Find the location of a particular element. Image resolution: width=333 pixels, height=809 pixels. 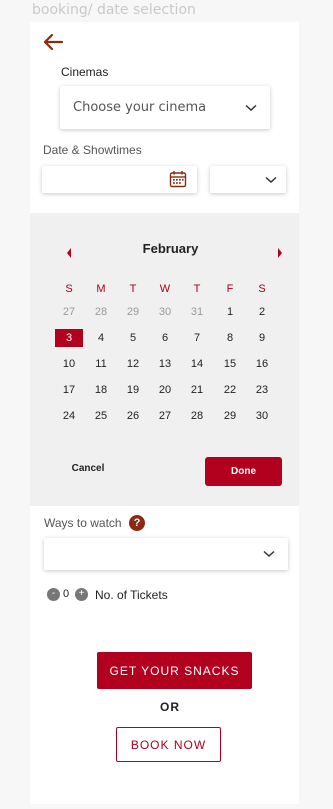

calendar-day: 17 is located at coordinates (69, 390).